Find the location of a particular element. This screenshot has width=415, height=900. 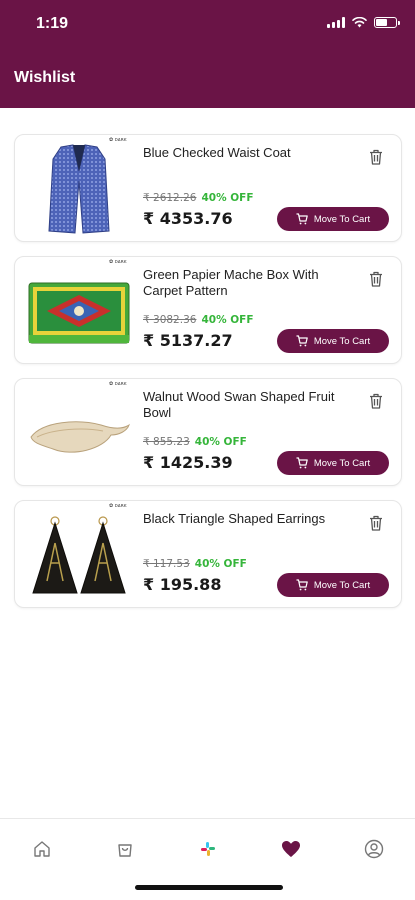

price-row: ₹ 2612.26 40% OFF is located at coordinates (198, 198).